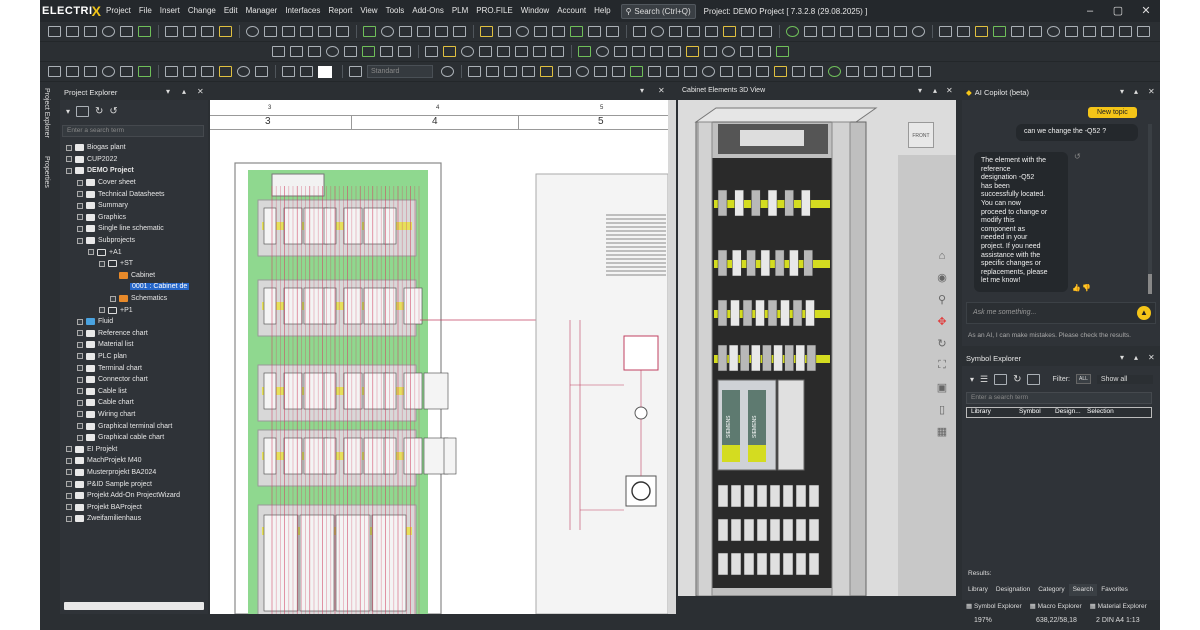  What do you see at coordinates (46, 113) in the screenshot?
I see `side-tab-project-explorer: Project Explorer` at bounding box center [46, 113].